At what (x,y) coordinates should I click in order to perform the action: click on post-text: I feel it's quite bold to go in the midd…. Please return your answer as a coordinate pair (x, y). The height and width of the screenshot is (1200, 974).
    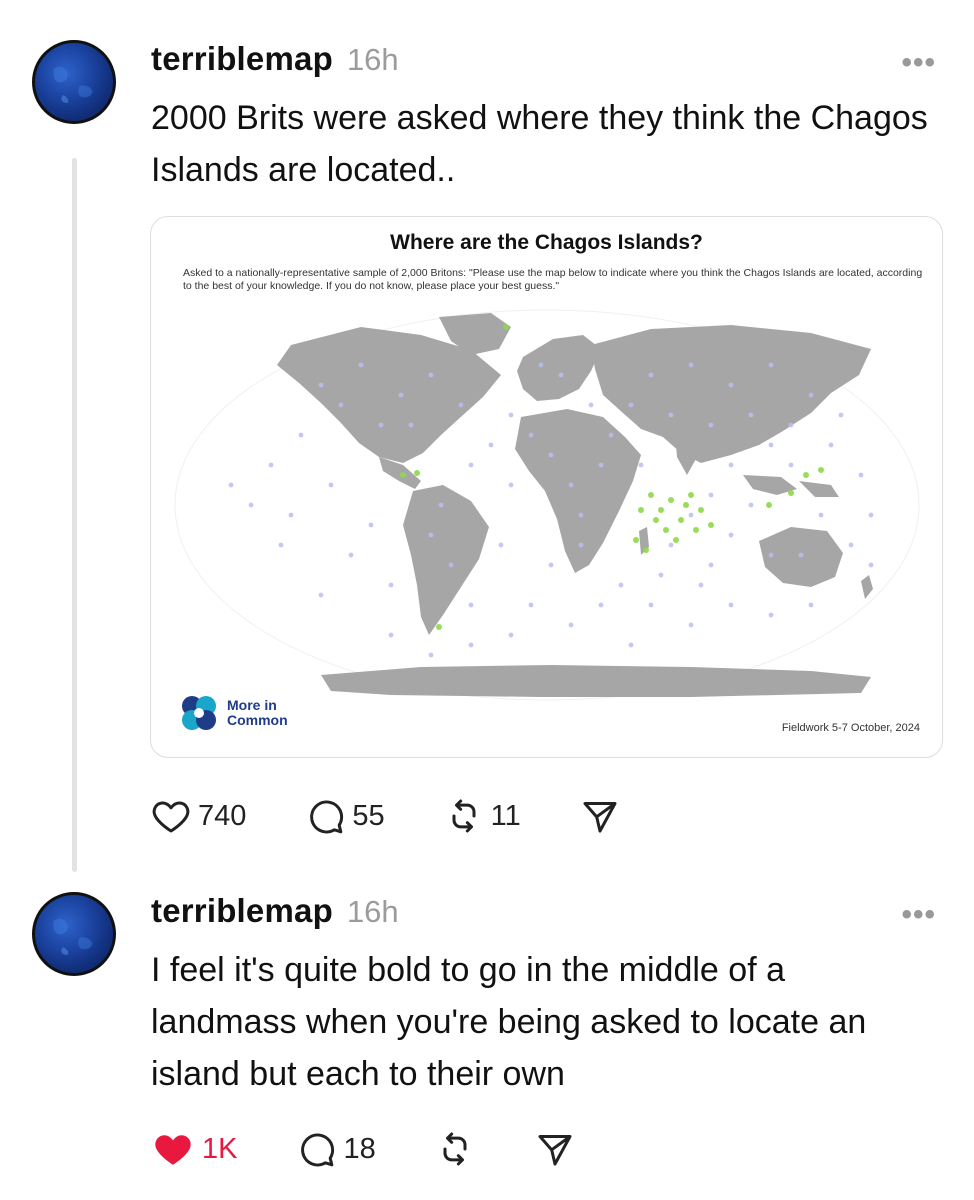
    Looking at the image, I should click on (509, 1022).